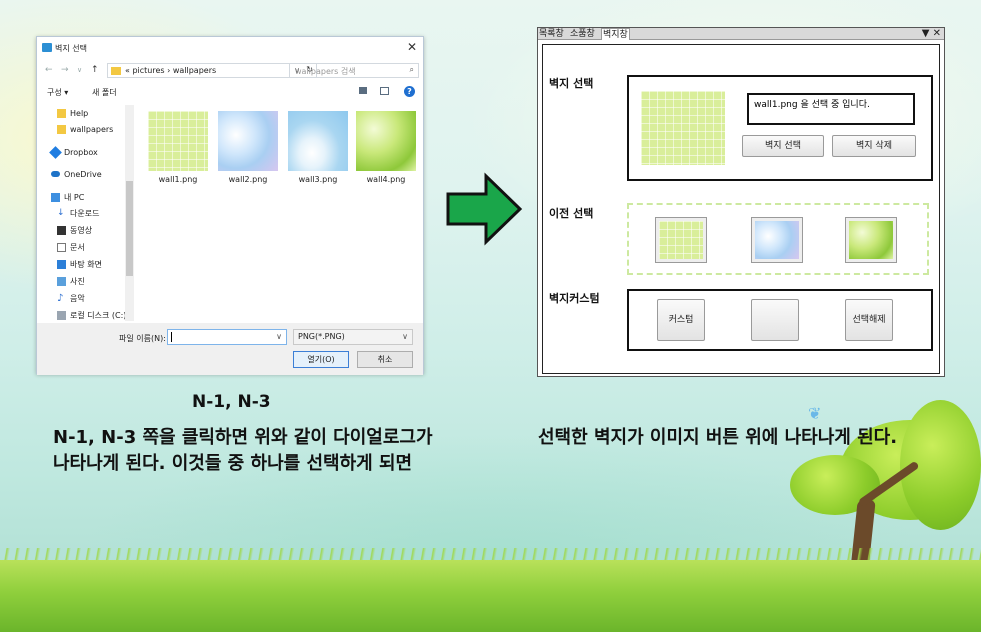 This screenshot has height=632, width=981. What do you see at coordinates (47, 47) in the screenshot?
I see `app-icon` at bounding box center [47, 47].